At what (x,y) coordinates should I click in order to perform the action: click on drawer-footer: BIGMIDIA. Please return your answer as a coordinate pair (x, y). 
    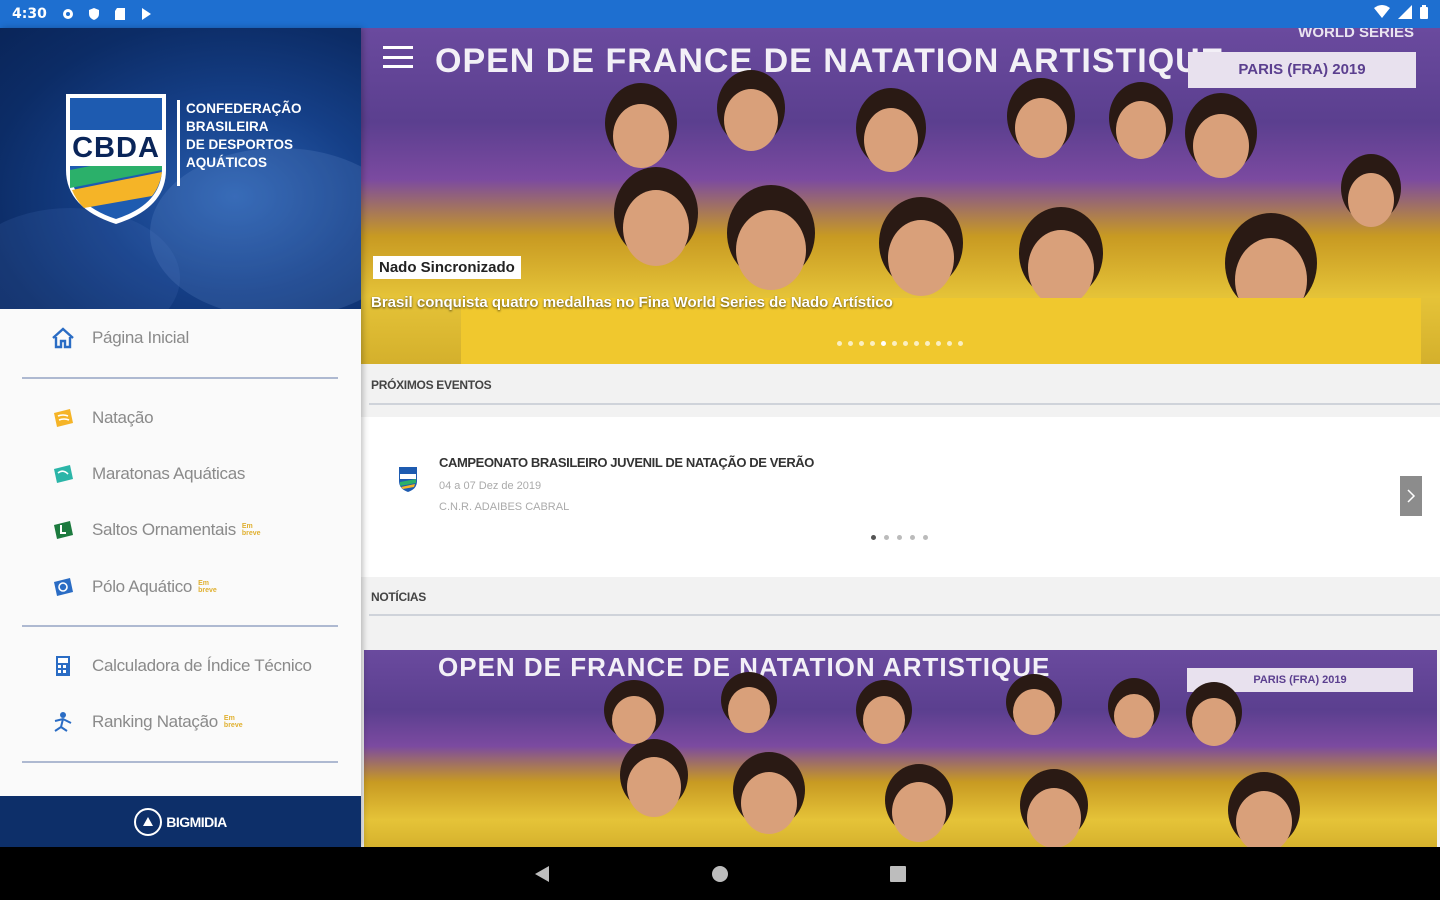
    Looking at the image, I should click on (180, 821).